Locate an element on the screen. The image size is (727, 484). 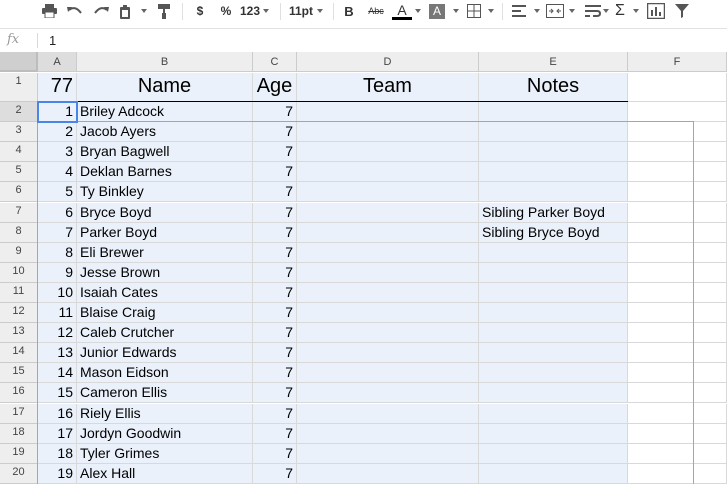
age-cell: 7 is located at coordinates (275, 112).